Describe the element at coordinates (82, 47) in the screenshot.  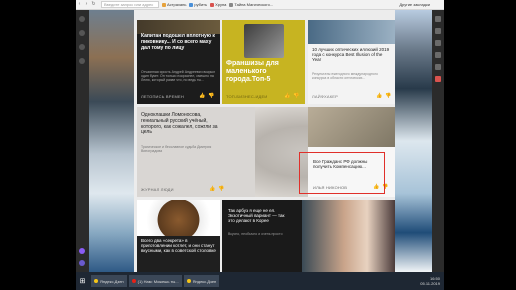
I see `history-icon` at that location.